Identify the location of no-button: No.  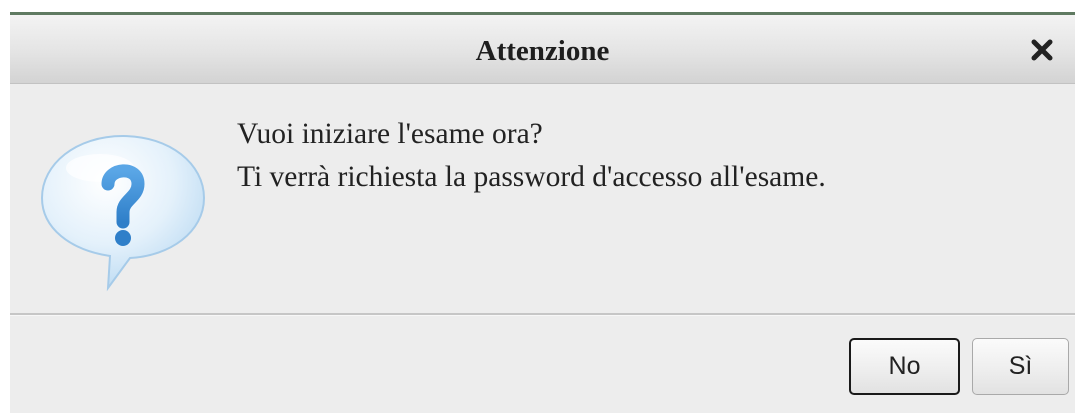
(904, 366).